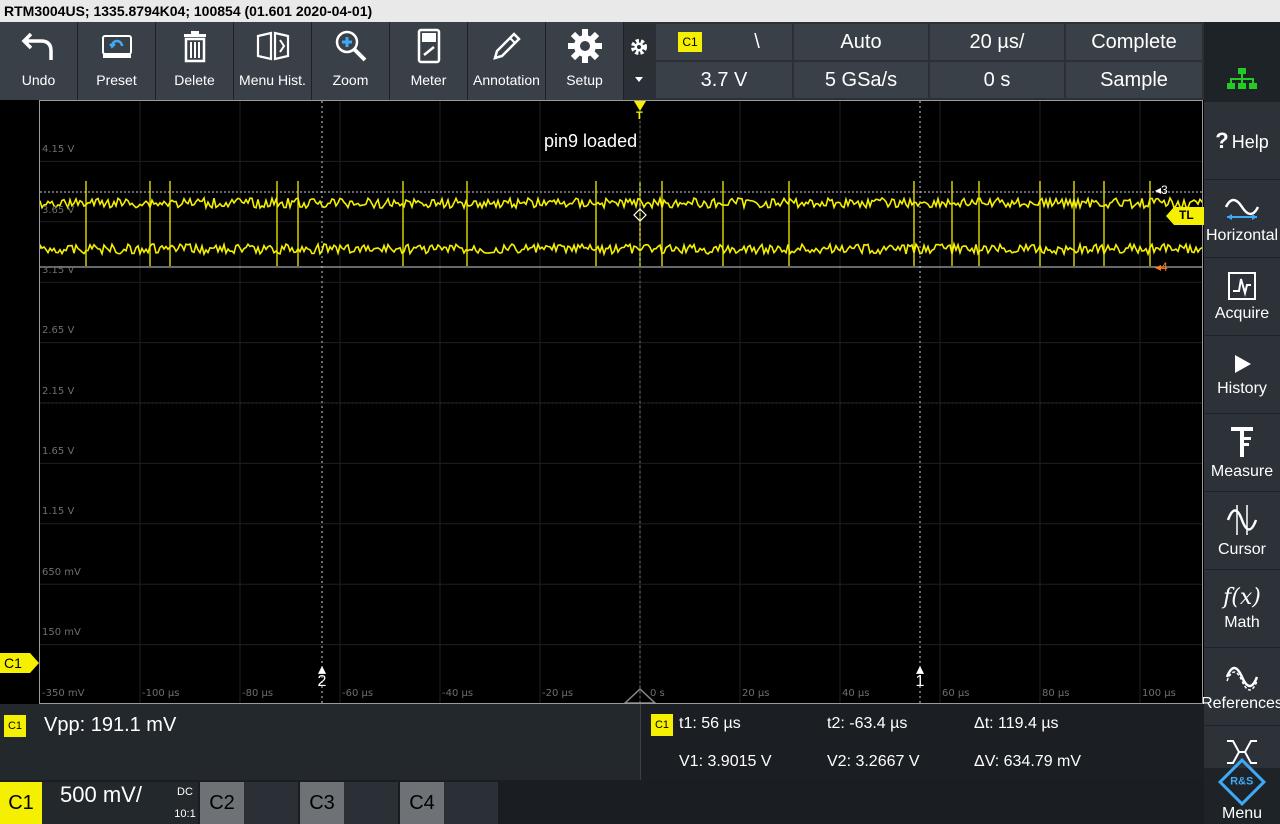 The height and width of the screenshot is (824, 1280). I want to click on cursor-t2: t2: -63.4 µs, so click(867, 723).